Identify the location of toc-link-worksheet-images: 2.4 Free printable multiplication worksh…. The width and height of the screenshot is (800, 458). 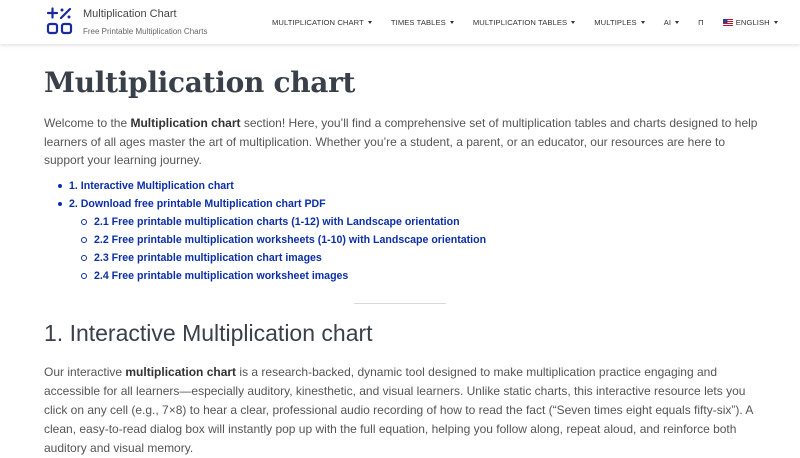
(221, 276).